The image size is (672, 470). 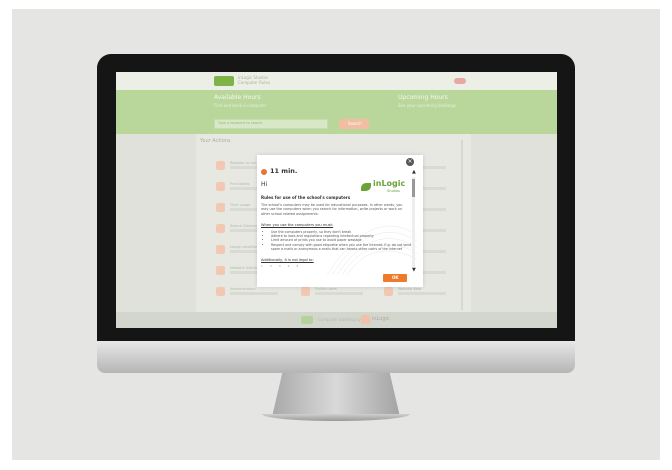 I want to click on section-title: Your Actions, so click(x=215, y=141).